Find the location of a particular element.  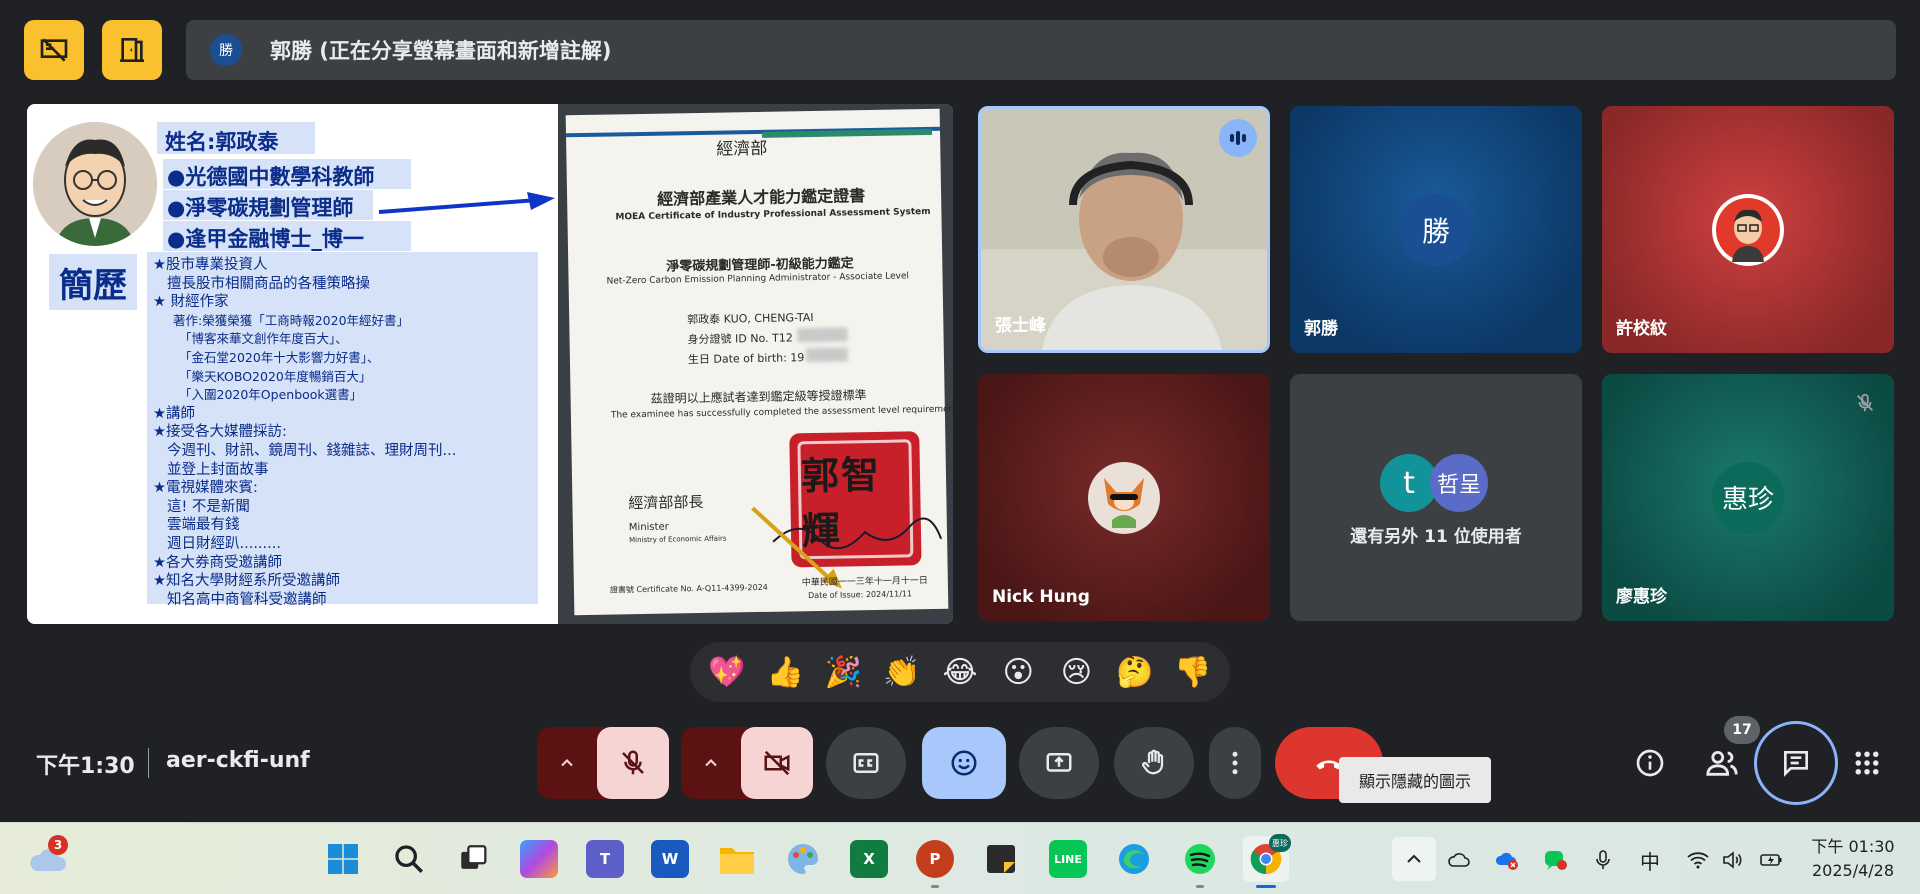

raise-hand-button is located at coordinates (1154, 763).